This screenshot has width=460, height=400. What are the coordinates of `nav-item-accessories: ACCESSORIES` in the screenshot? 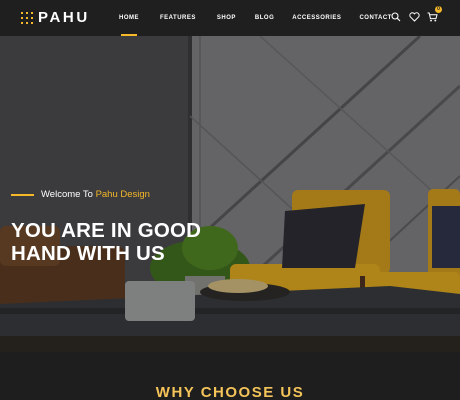 It's located at (316, 18).